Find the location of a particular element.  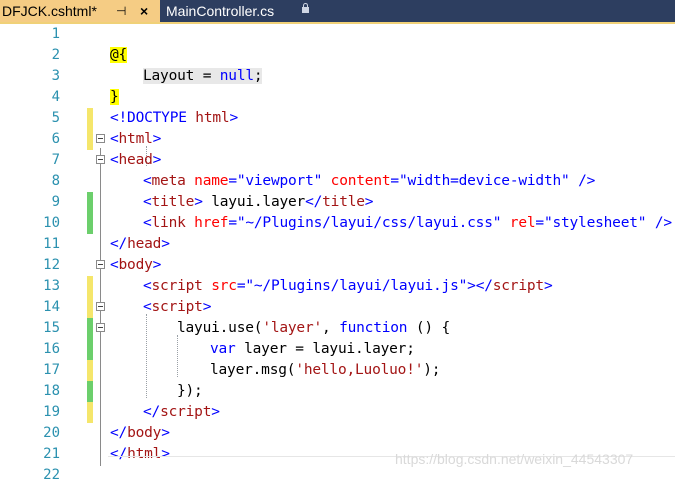

line-number: 17 is located at coordinates (51, 370).